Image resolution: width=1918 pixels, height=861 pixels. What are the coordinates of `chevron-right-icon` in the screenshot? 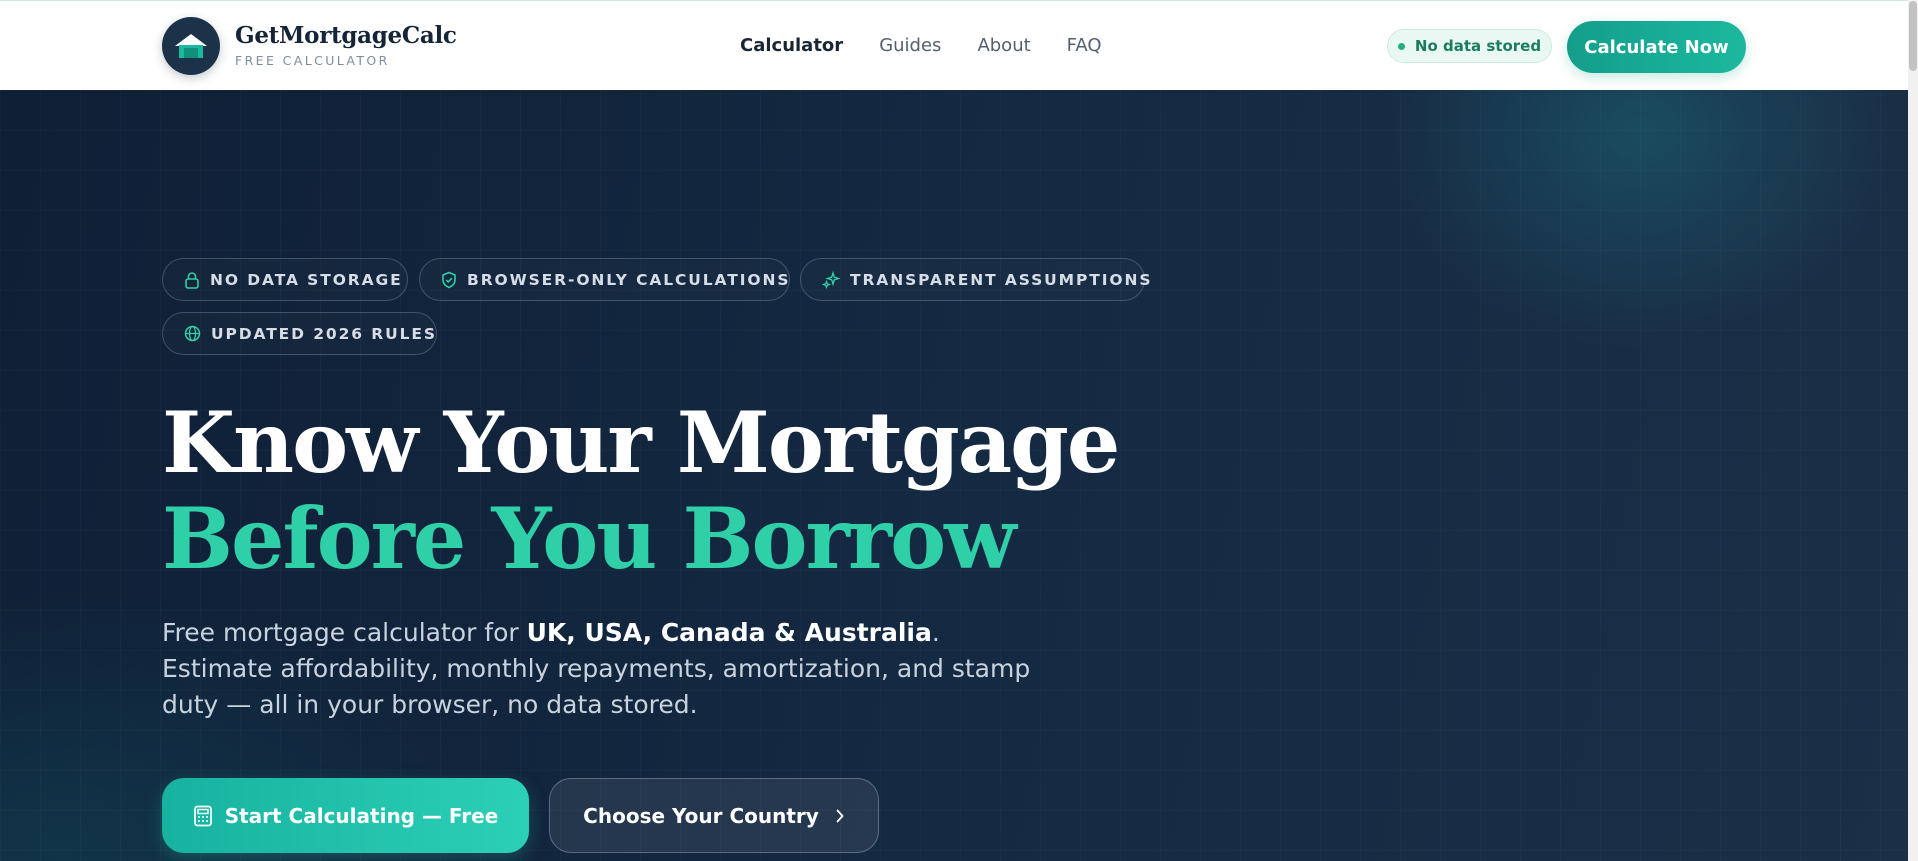 It's located at (840, 815).